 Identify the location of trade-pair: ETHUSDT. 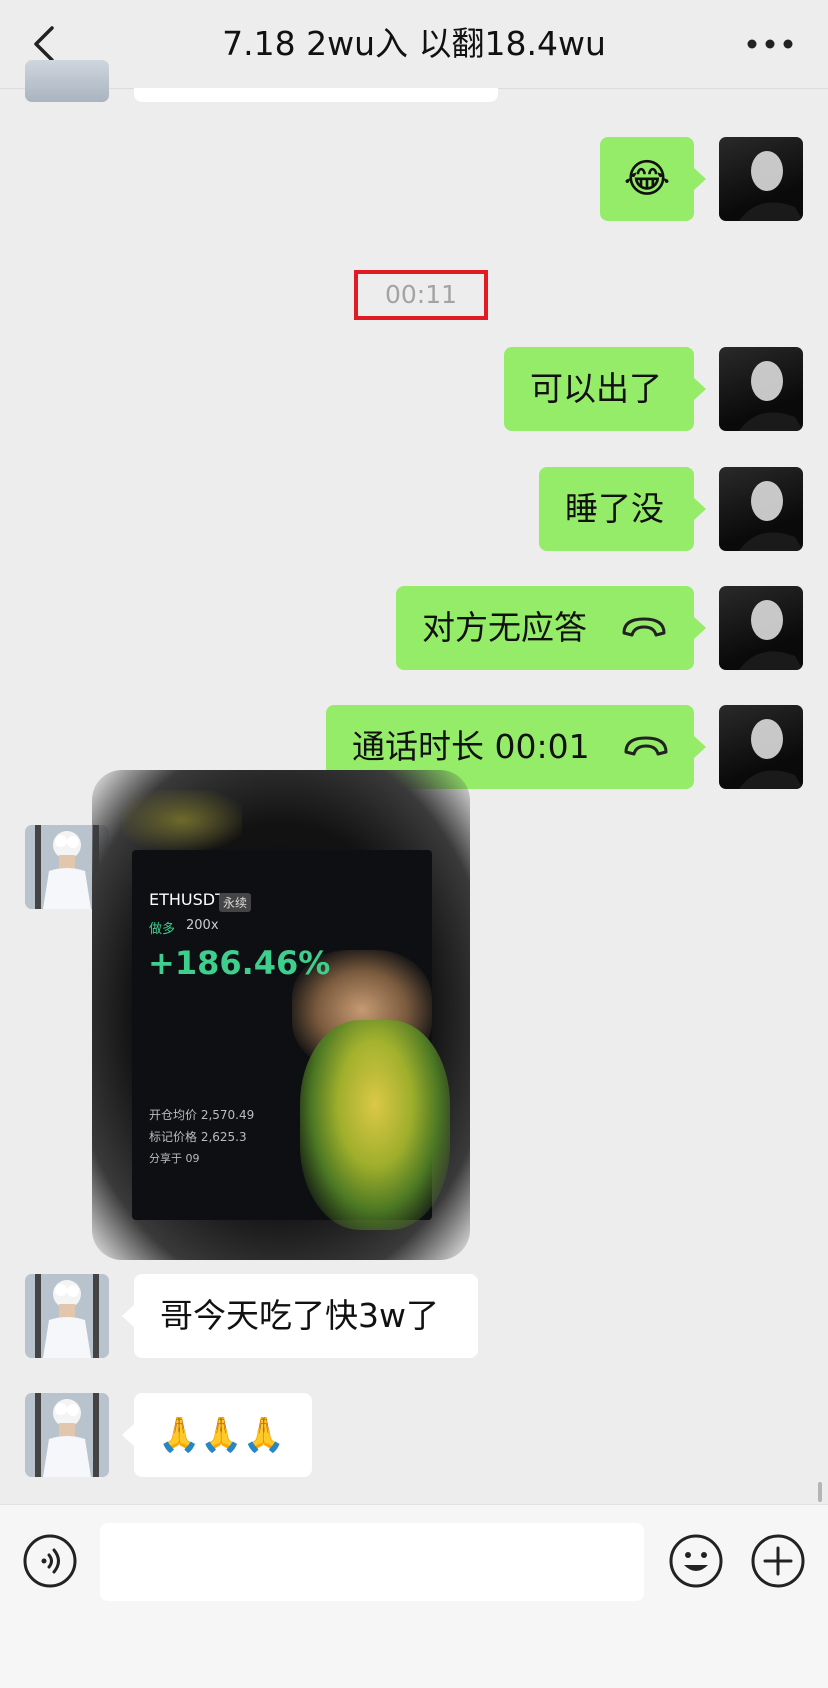
(187, 899).